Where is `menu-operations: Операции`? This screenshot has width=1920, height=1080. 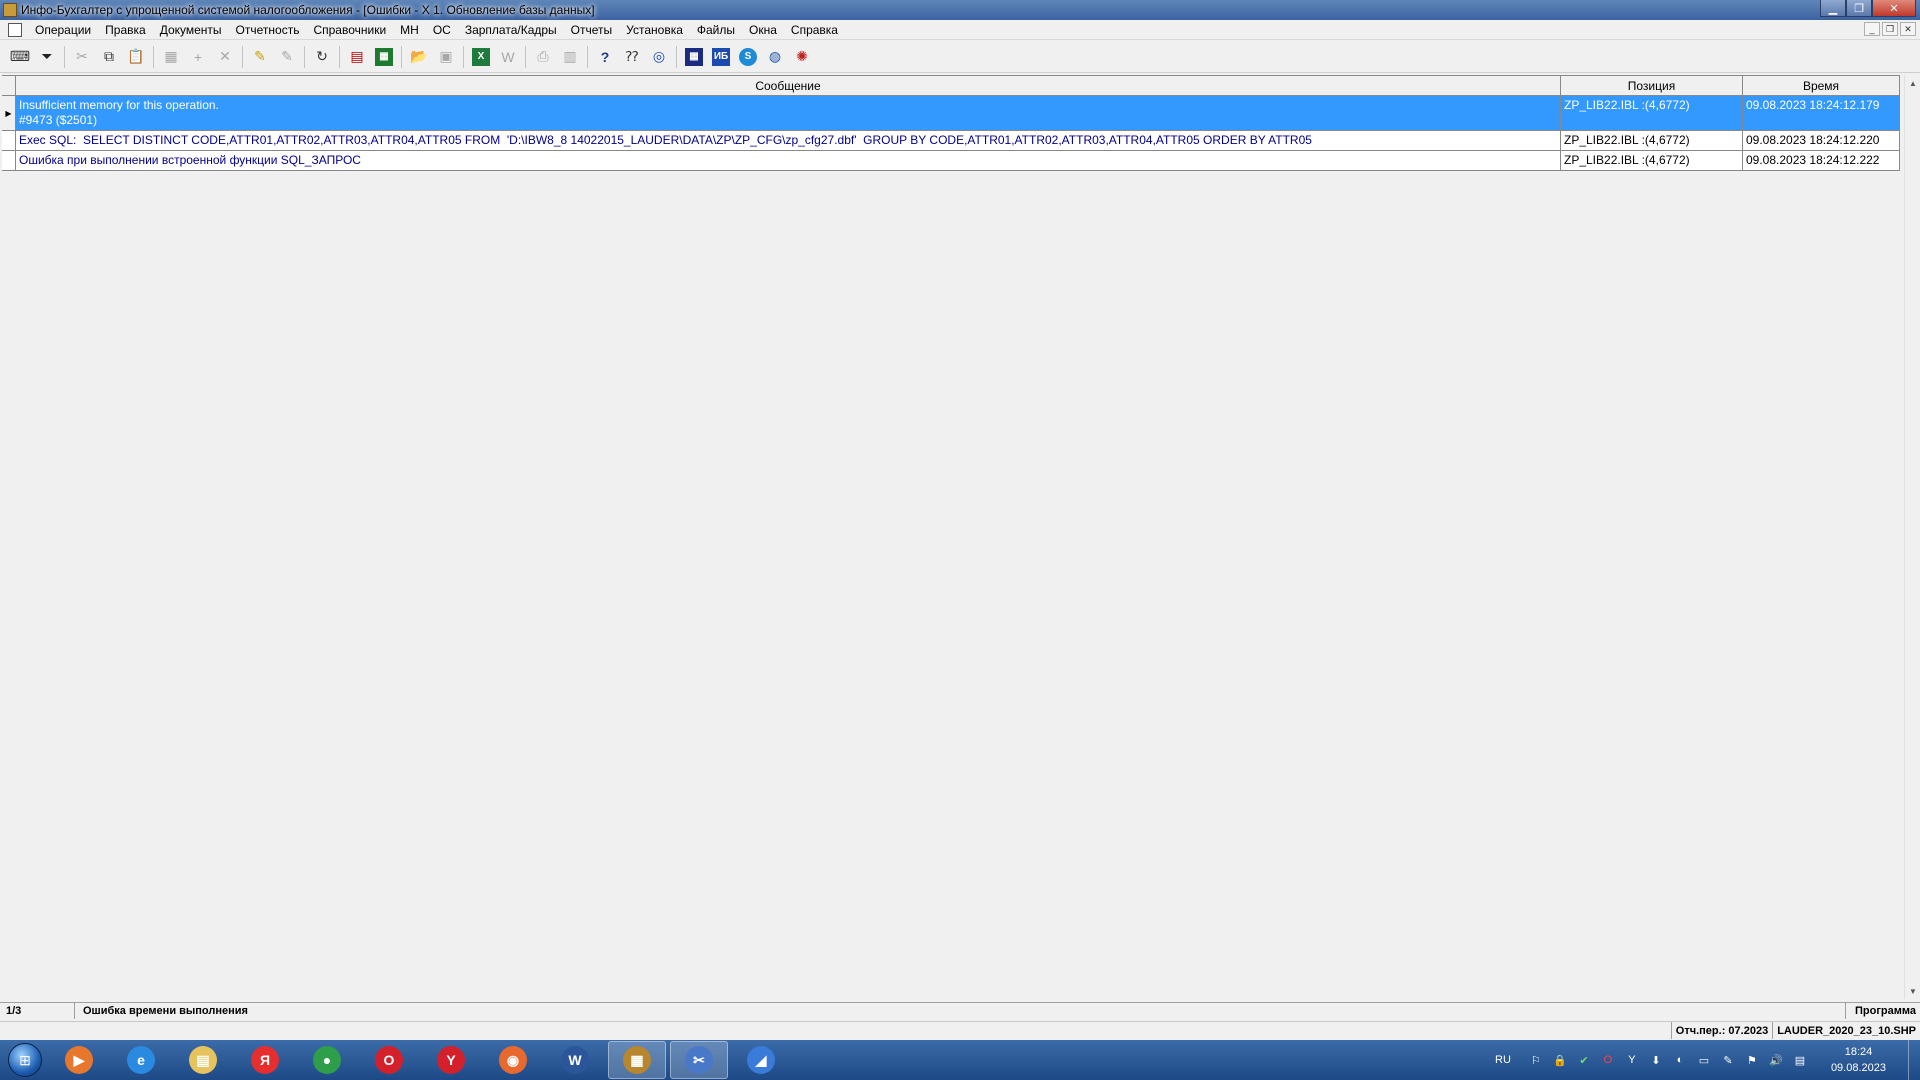 menu-operations: Операции is located at coordinates (63, 30).